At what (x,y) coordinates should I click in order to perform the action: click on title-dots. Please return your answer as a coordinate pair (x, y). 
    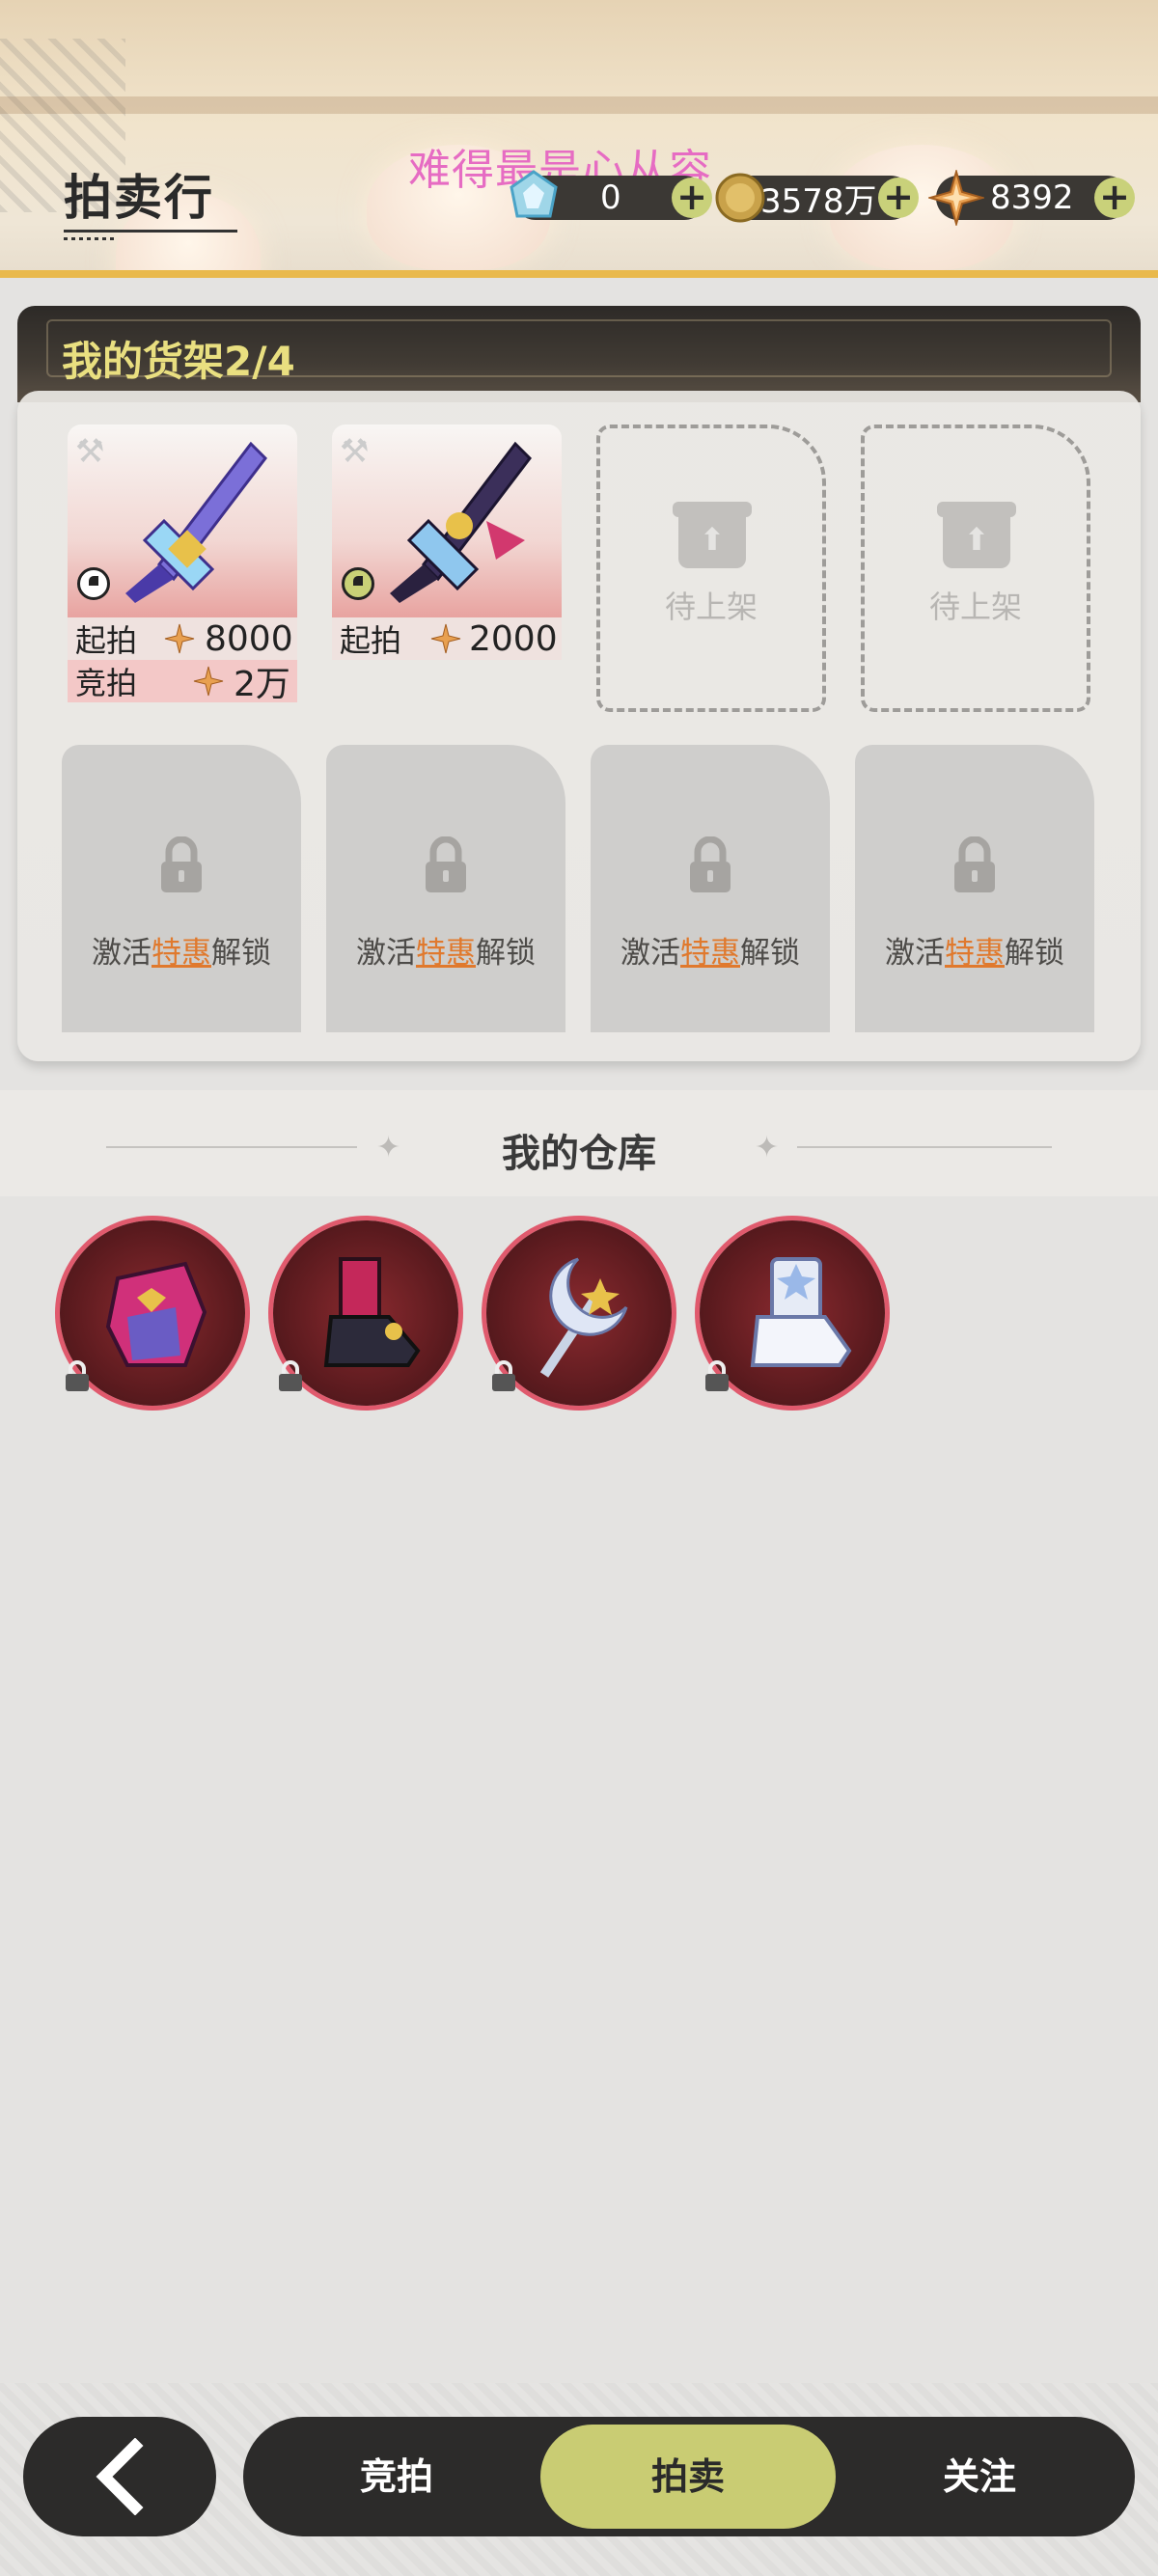
    Looking at the image, I should click on (89, 238).